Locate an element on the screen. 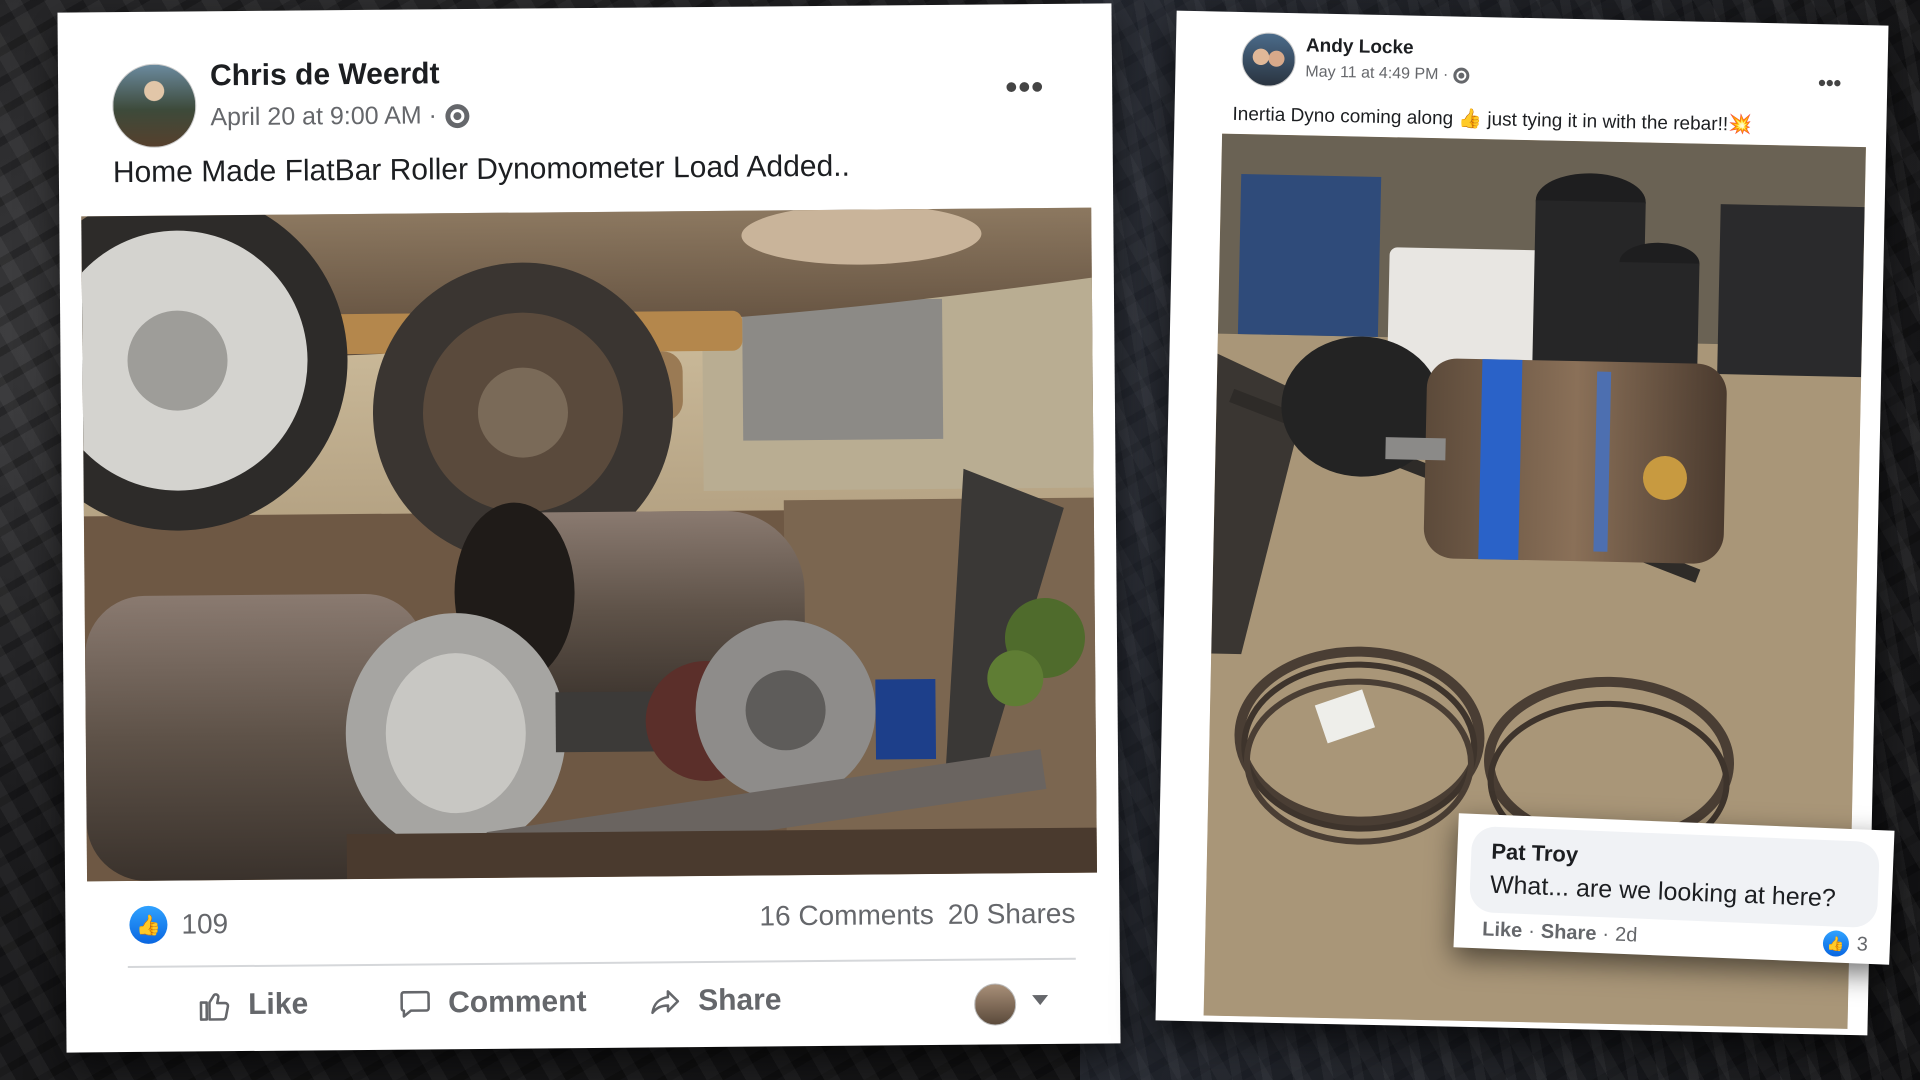 This screenshot has height=1080, width=1920. post-date: May 11 at 4:49 PM · is located at coordinates (1376, 73).